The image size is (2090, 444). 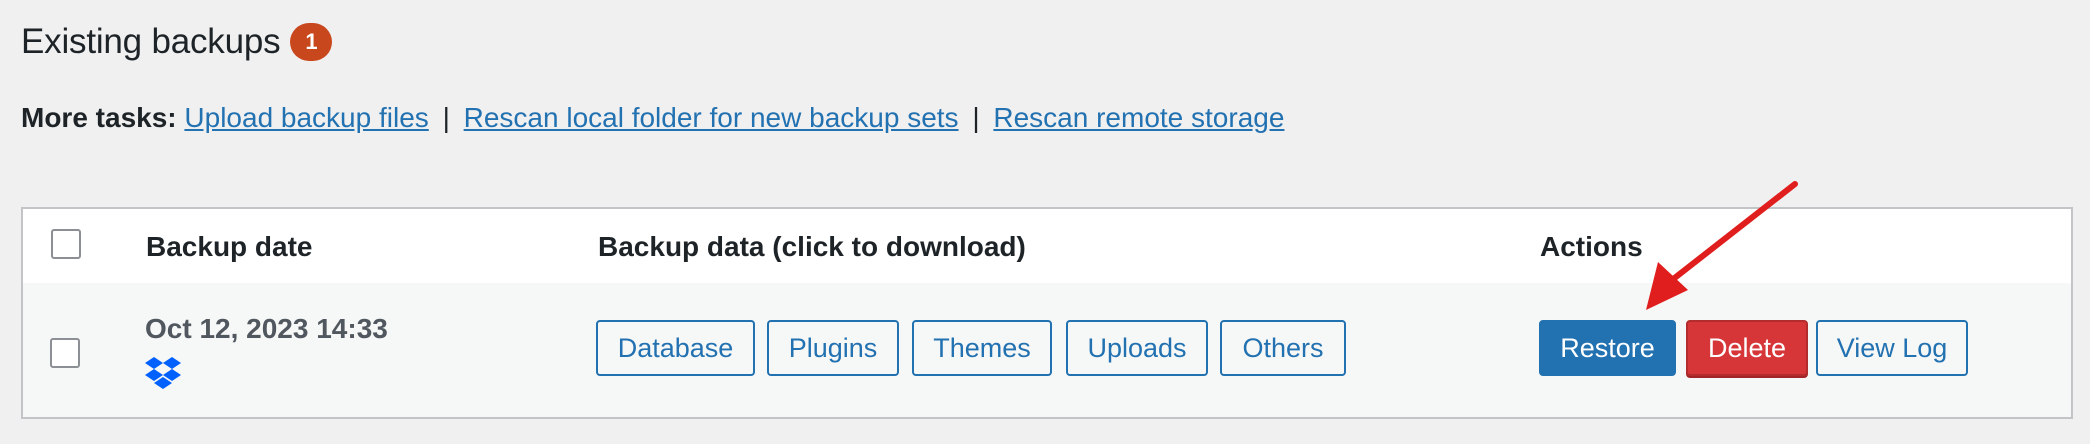 I want to click on select-all-checkbox, so click(x=66, y=244).